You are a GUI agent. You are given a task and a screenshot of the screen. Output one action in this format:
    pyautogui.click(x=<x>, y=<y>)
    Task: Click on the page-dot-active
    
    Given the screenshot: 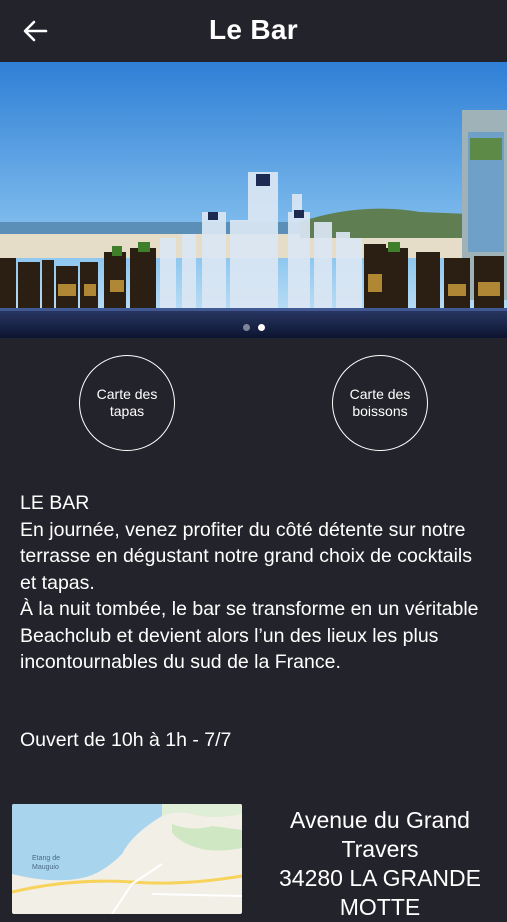 What is the action you would take?
    pyautogui.click(x=261, y=327)
    